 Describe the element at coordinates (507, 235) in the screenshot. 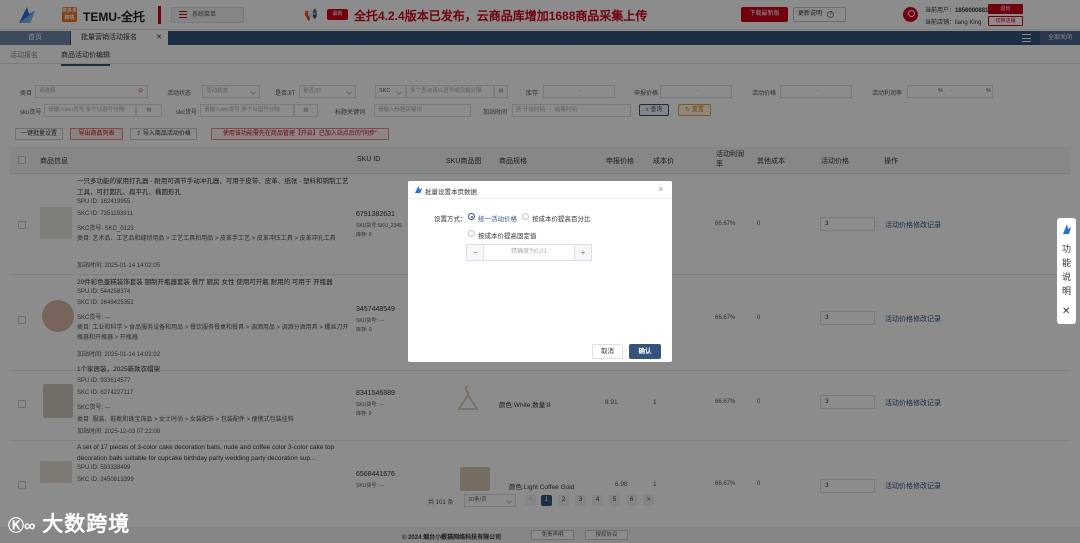

I see `radio-cost-fixed-label: 按成本价提高固定值` at that location.